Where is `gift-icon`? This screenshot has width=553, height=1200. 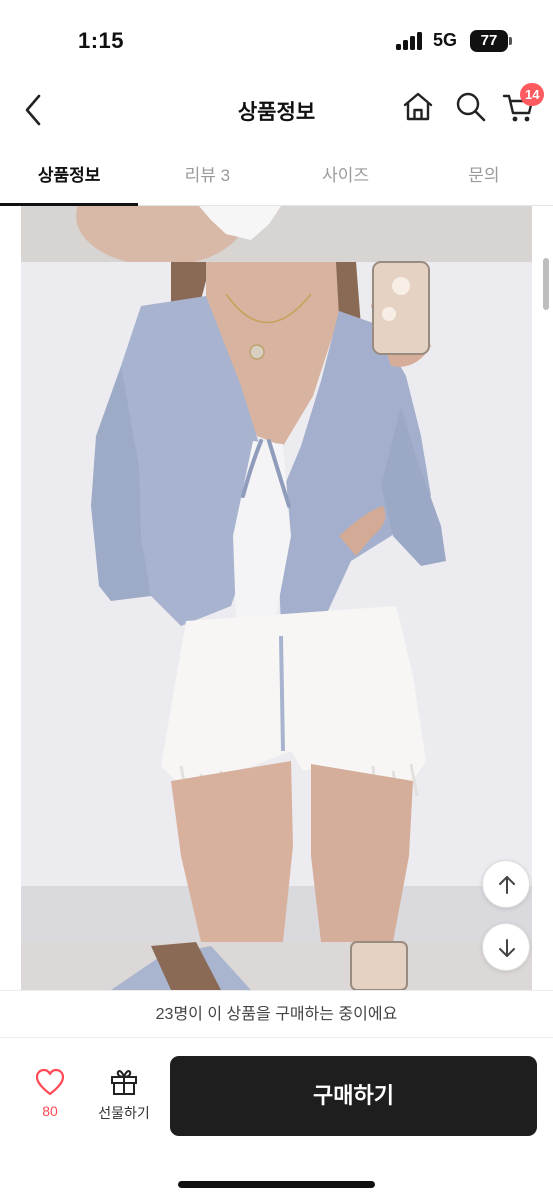 gift-icon is located at coordinates (124, 1082).